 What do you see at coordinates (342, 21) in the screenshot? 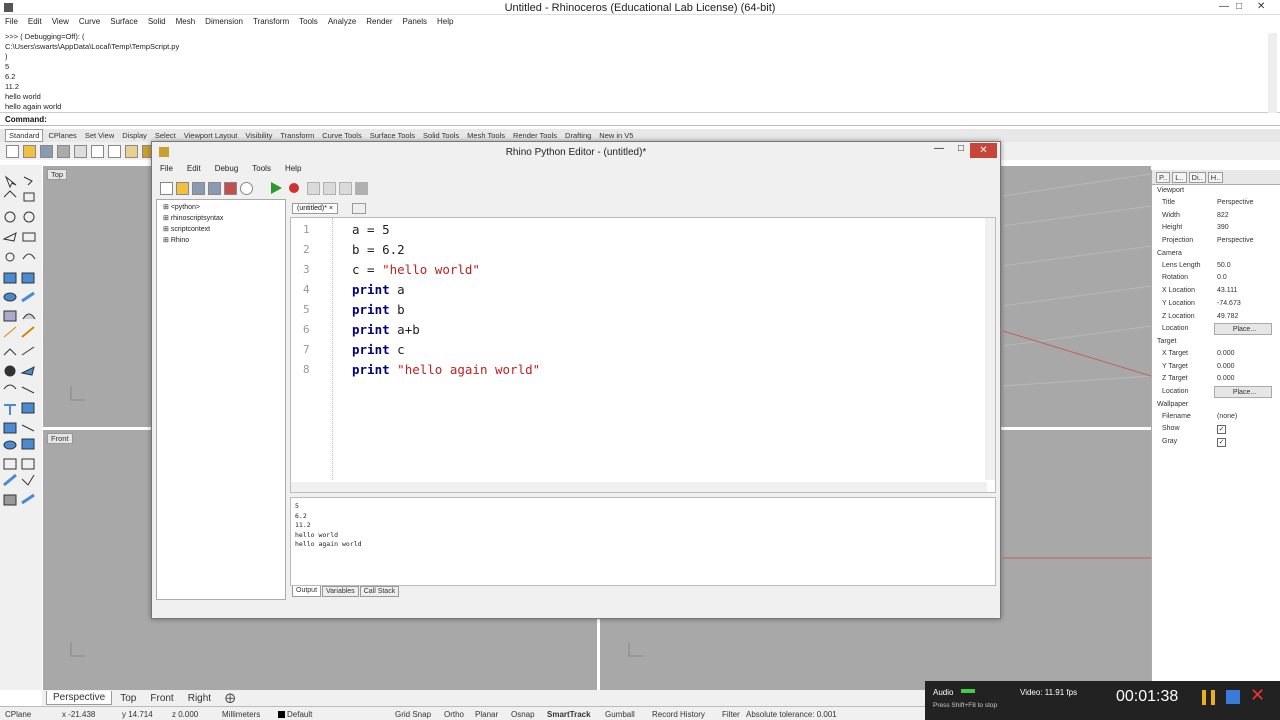
I see `menu-analyze: Analyze` at bounding box center [342, 21].